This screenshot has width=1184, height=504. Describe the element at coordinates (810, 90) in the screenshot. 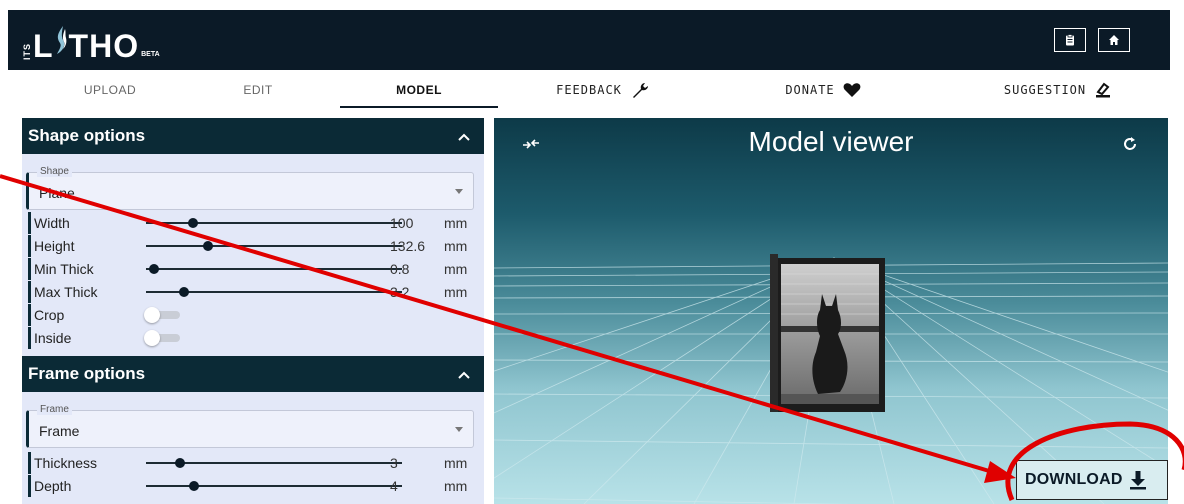

I see `tab-donate-label: DONATE` at that location.